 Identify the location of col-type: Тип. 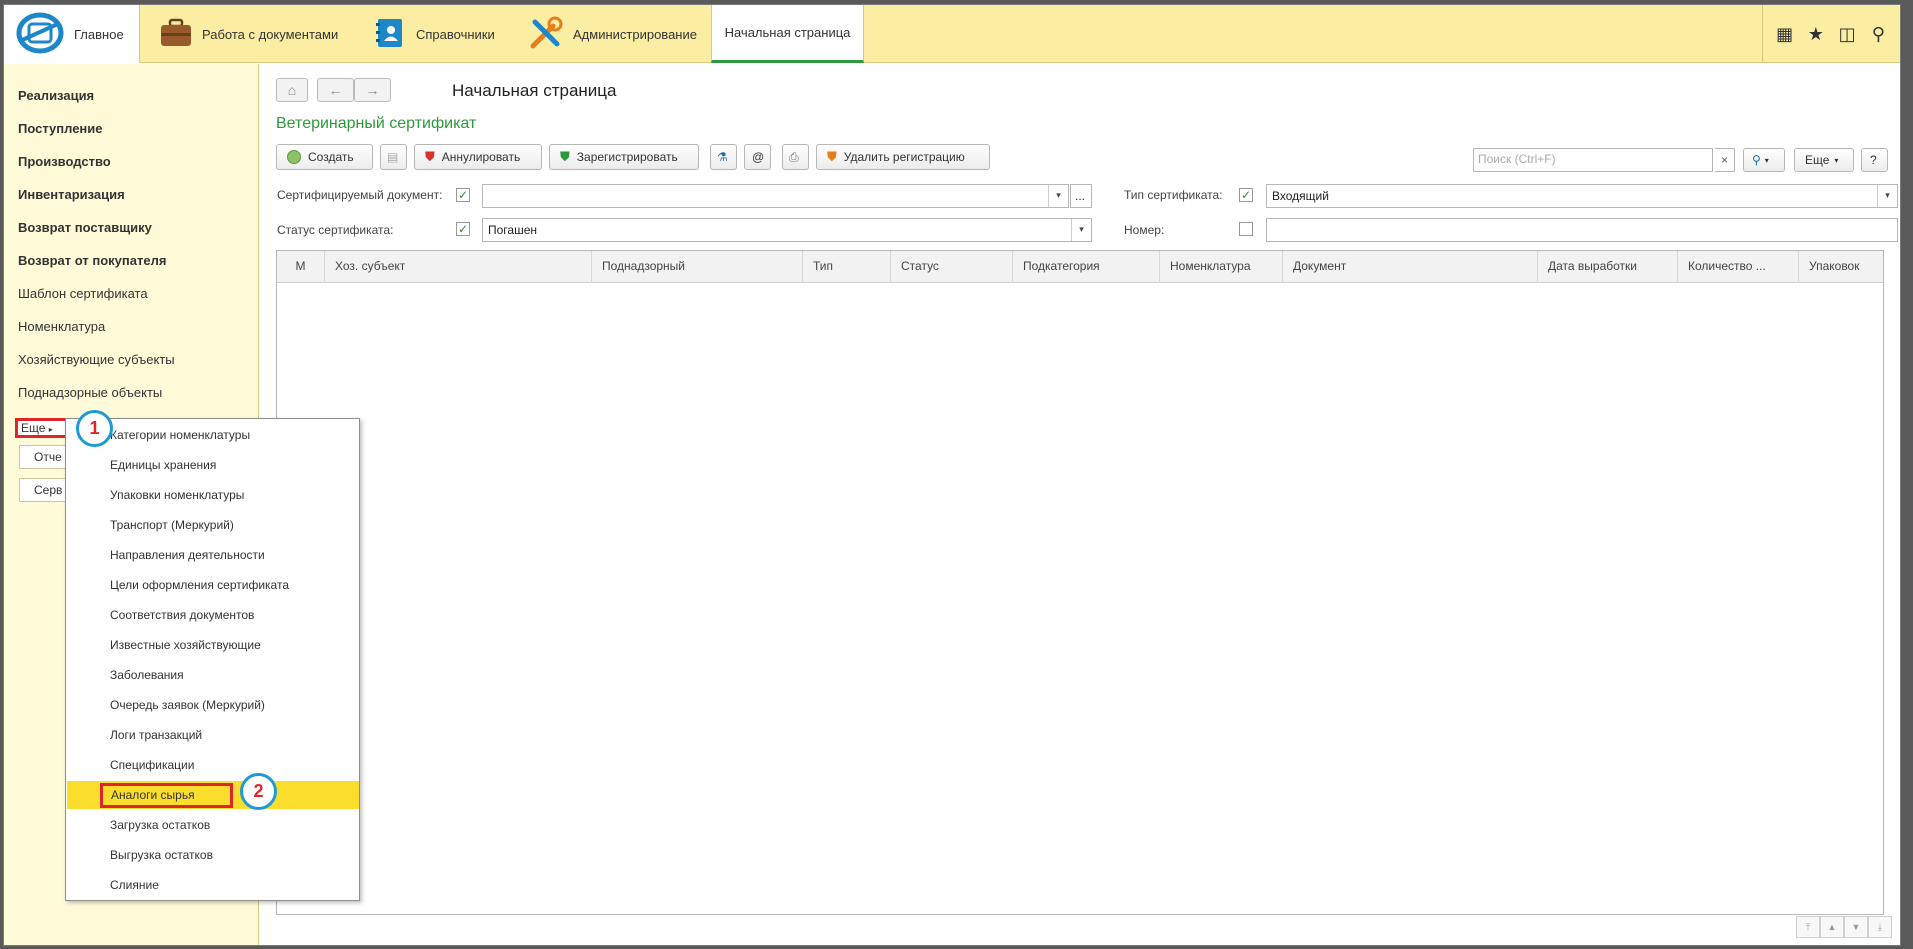
(847, 267).